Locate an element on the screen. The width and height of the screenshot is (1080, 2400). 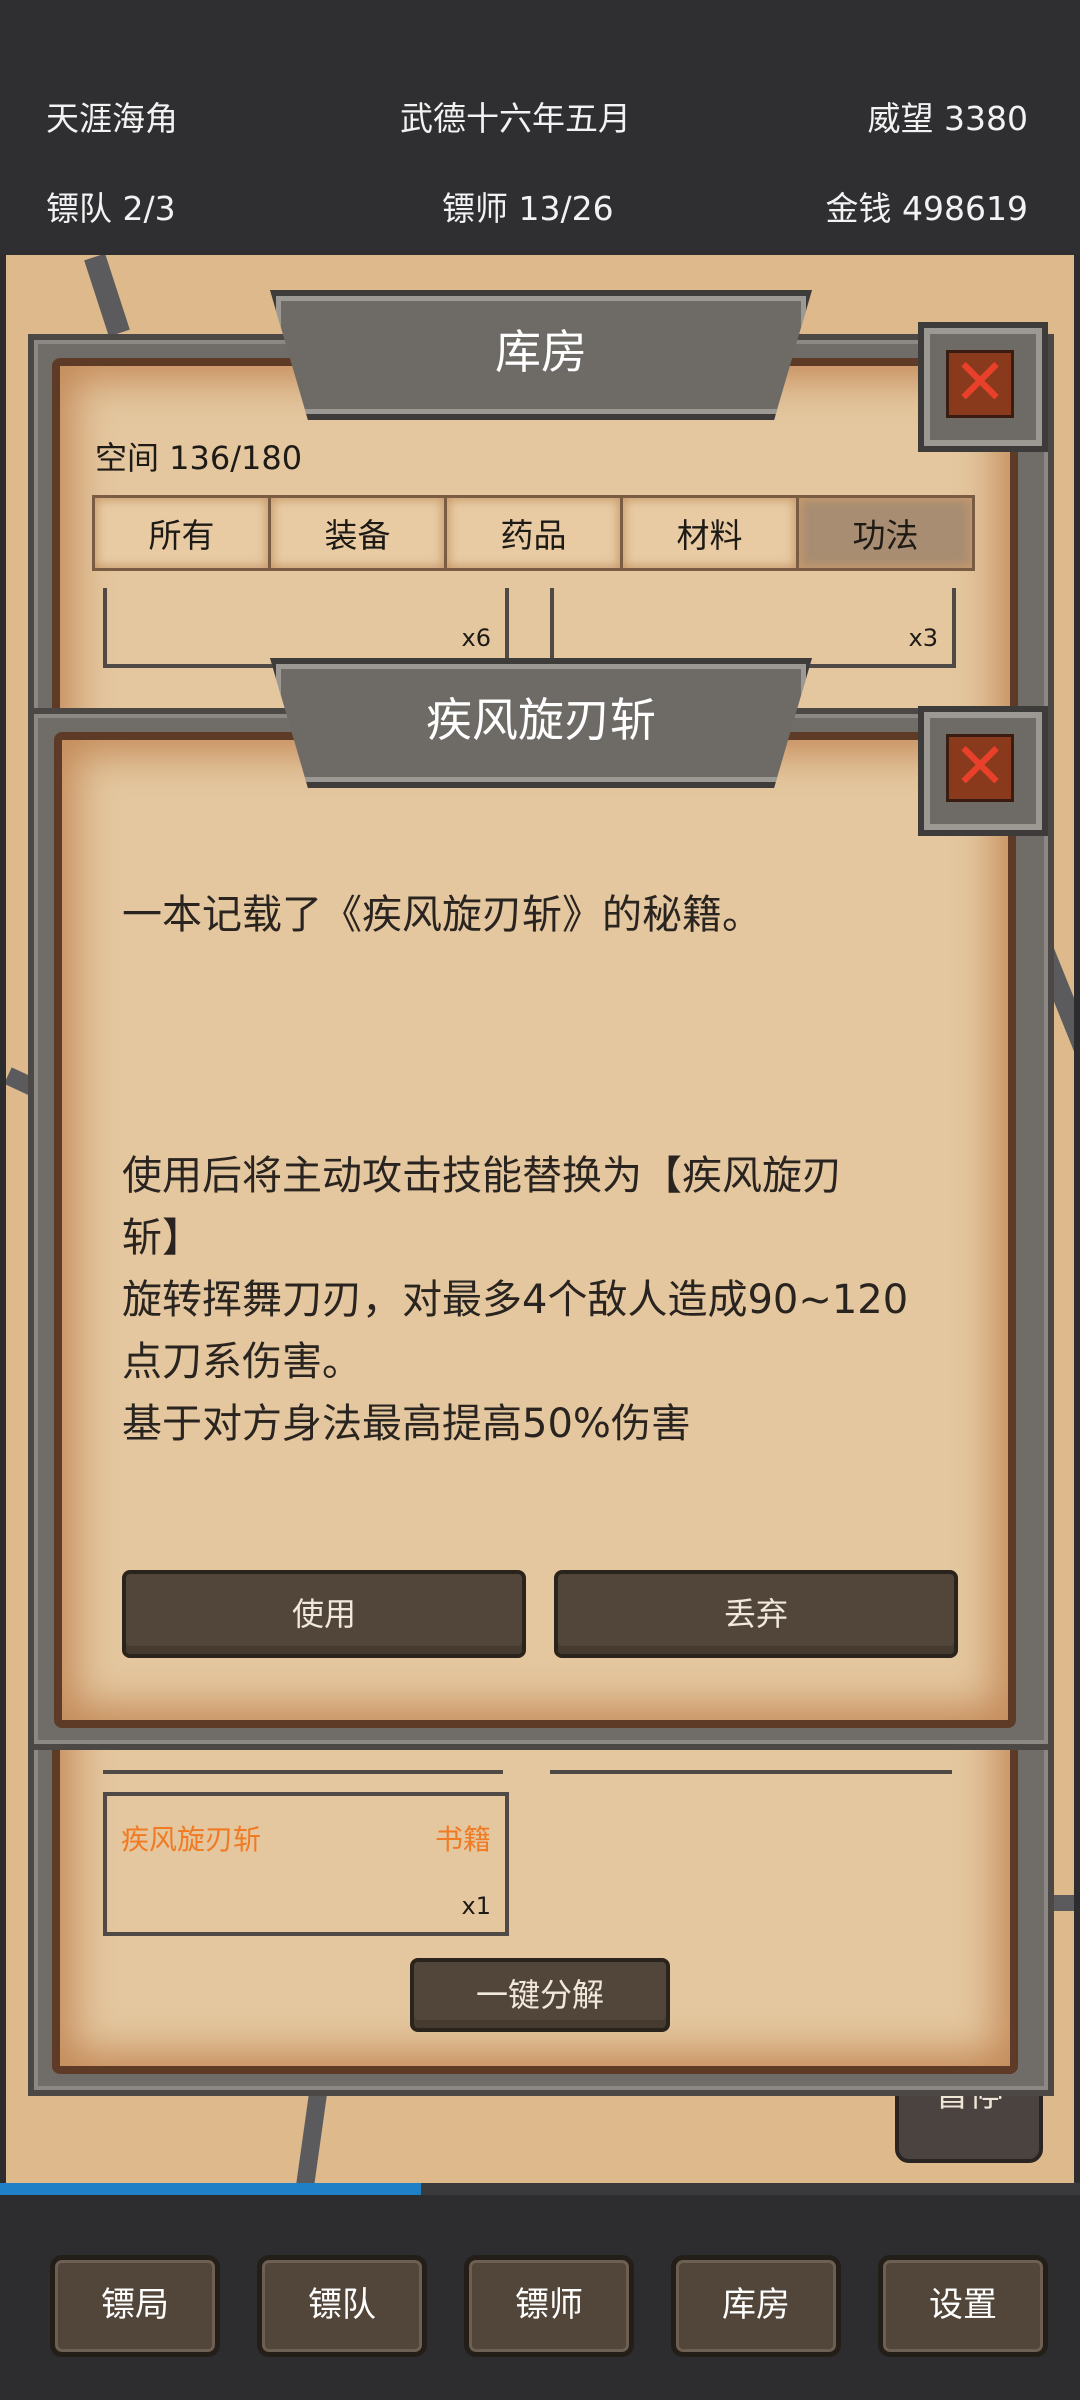
inventory-slot: x3 is located at coordinates (753, 628).